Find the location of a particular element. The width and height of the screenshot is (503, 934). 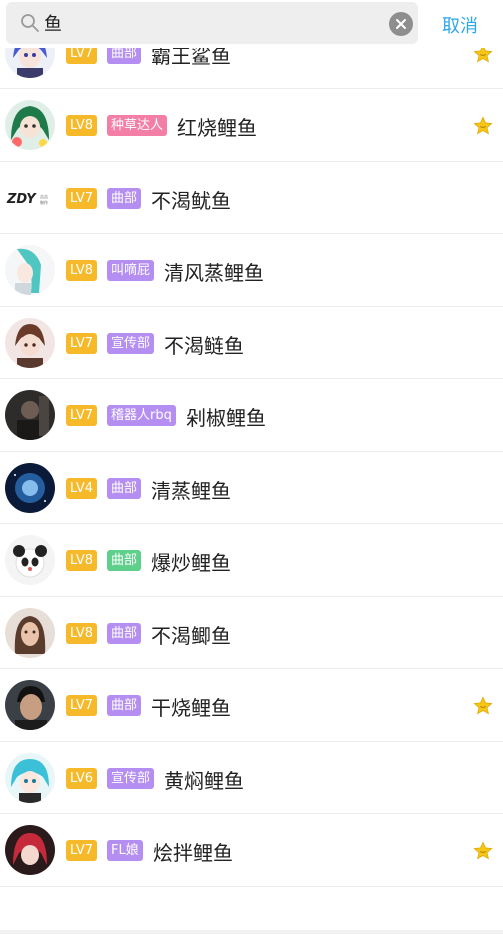

search-input is located at coordinates (209, 23).